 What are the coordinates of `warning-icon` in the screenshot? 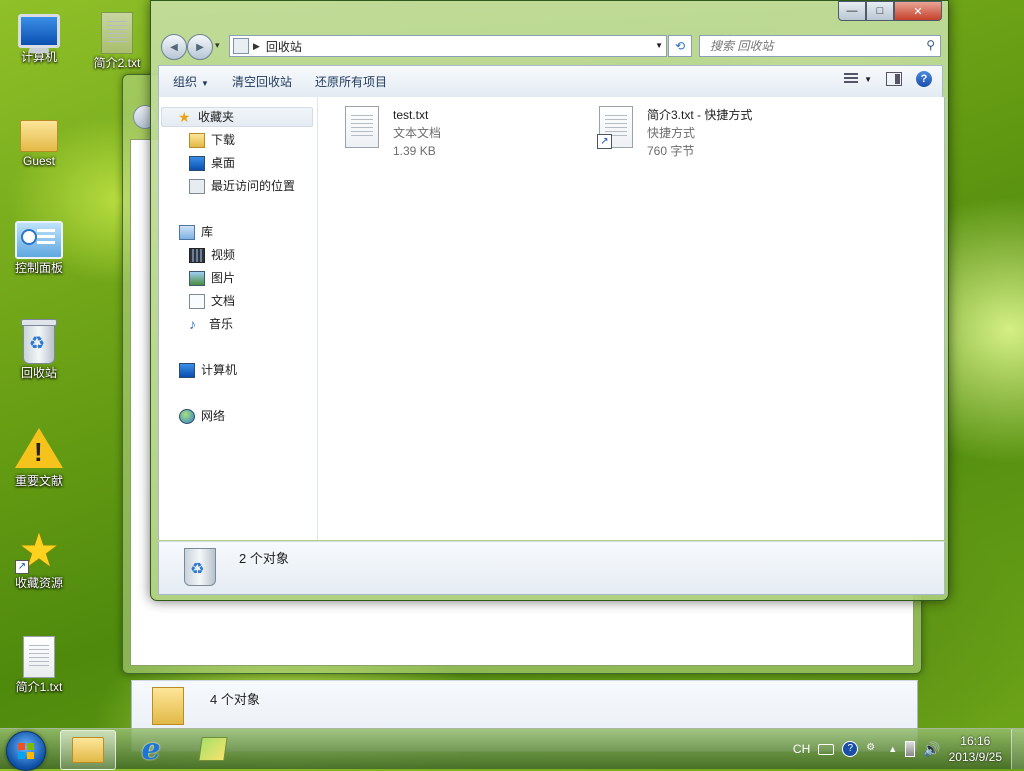 It's located at (39, 448).